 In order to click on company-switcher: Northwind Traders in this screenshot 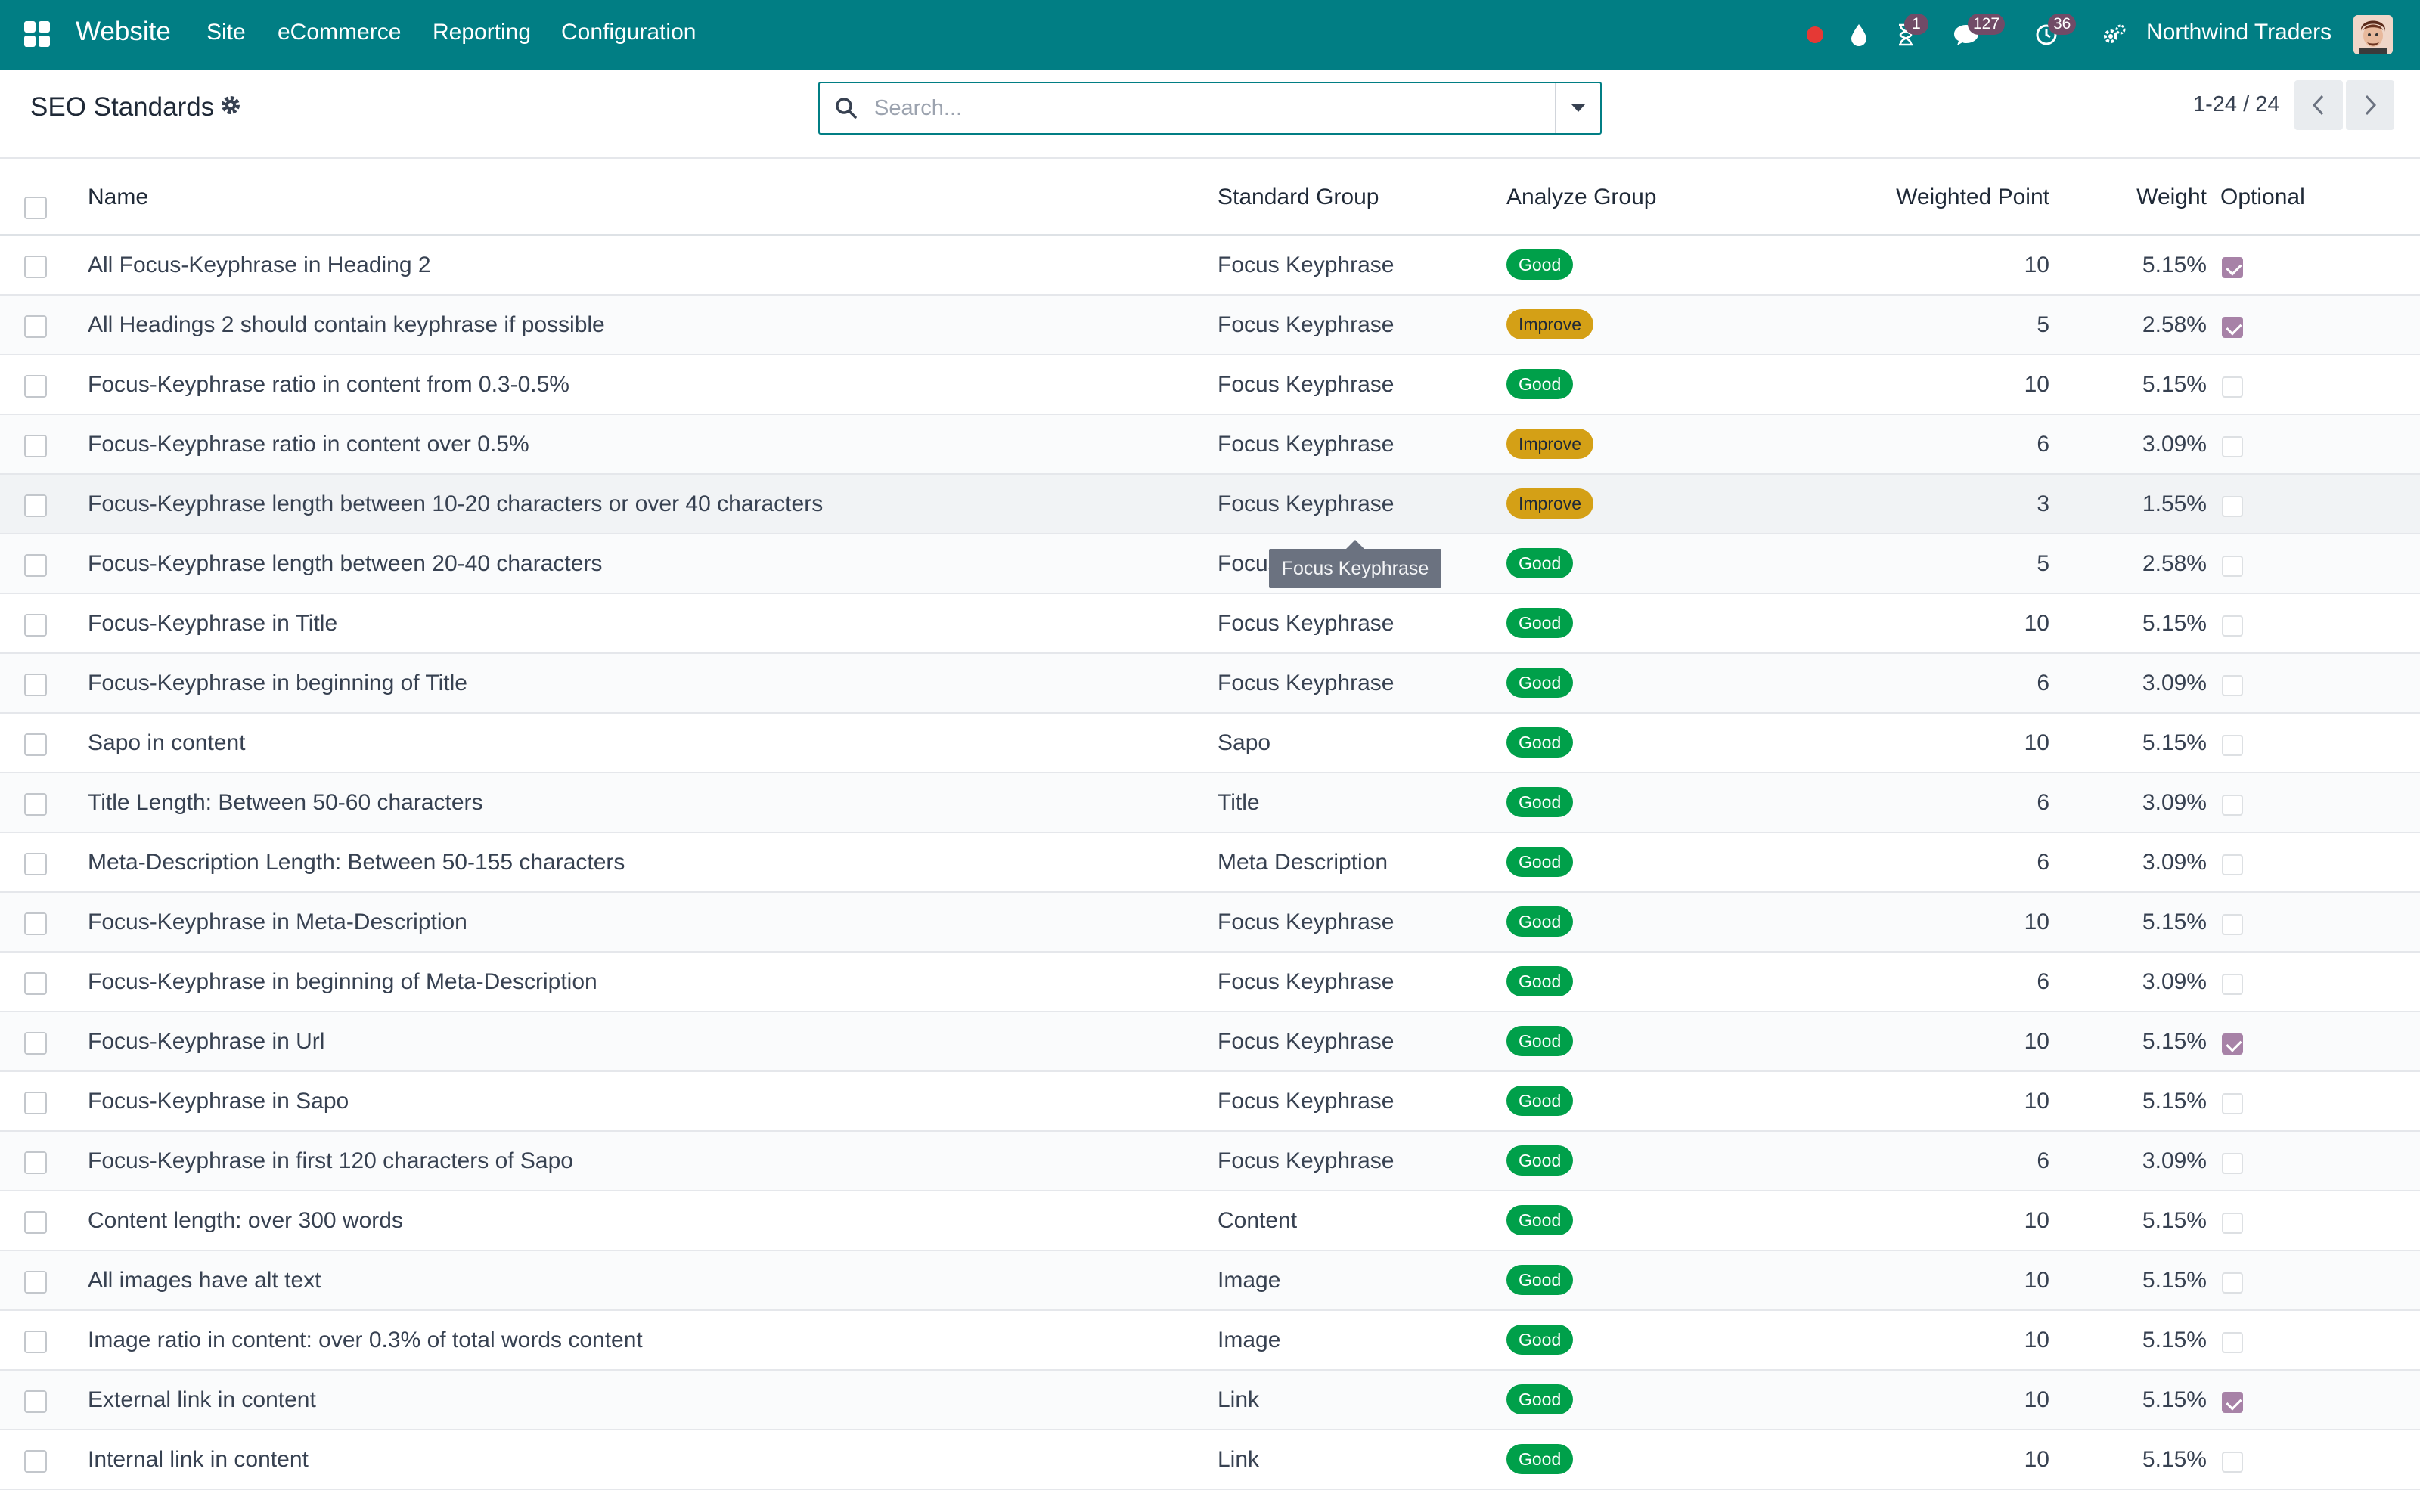, I will do `click(2239, 32)`.